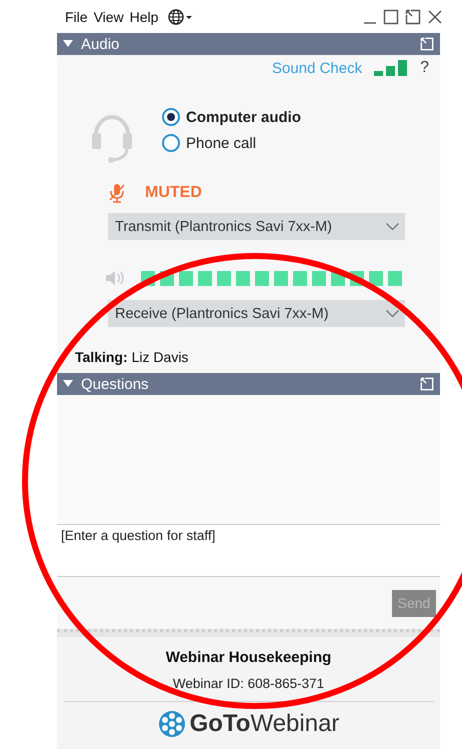  I want to click on globe-icon, so click(181, 16).